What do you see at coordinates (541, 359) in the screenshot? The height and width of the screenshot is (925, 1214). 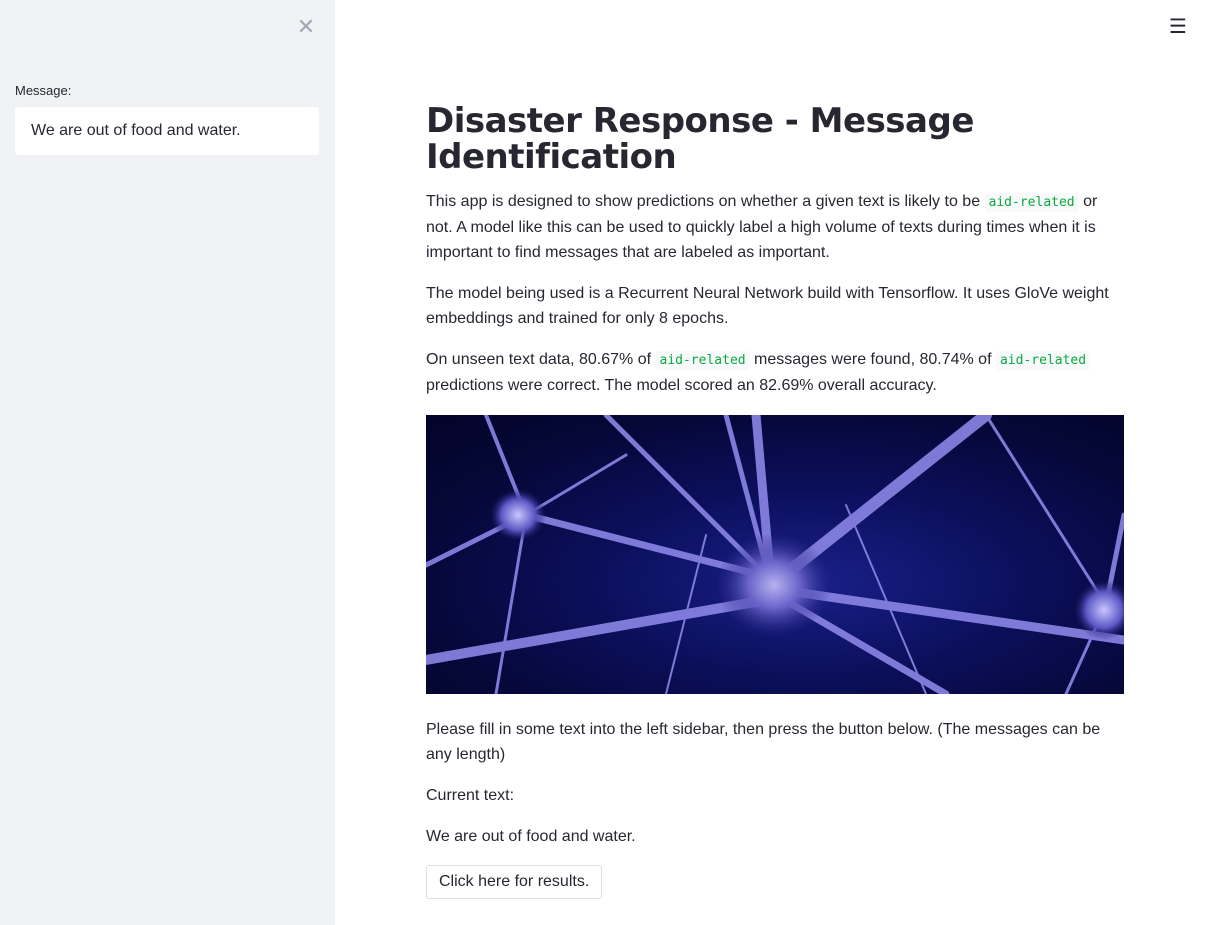 I see `accuracy-text-1: On unseen text data, 80.67% of` at bounding box center [541, 359].